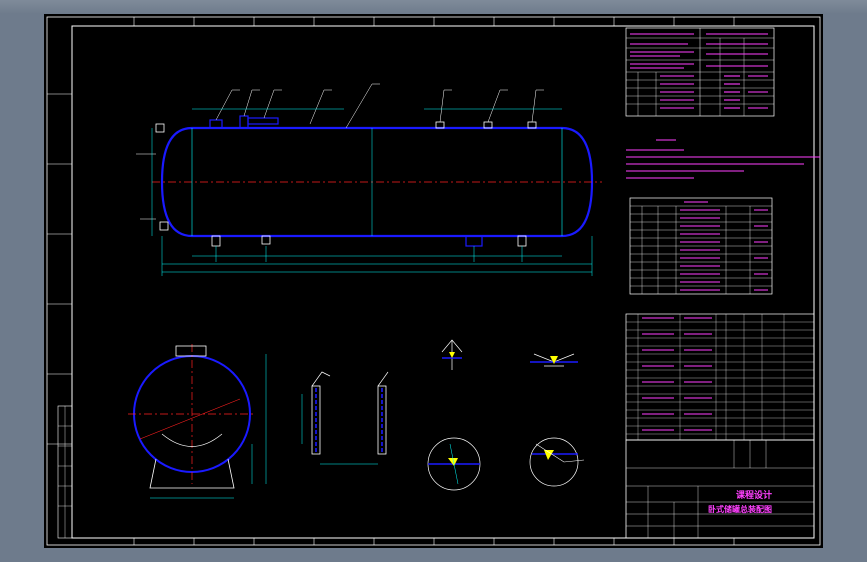 This screenshot has width=867, height=562. Describe the element at coordinates (740, 509) in the screenshot. I see `drawing-title: 卧式储罐总装配图` at that location.